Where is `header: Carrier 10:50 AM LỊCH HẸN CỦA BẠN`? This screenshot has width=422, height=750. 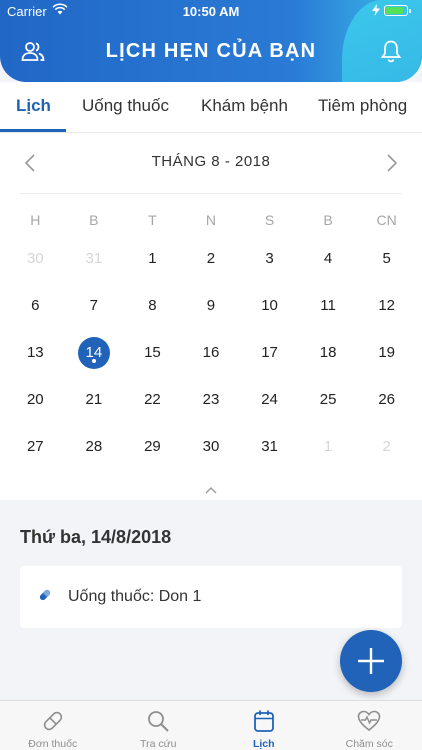 header: Carrier 10:50 AM LỊCH HẸN CỦA BẠN is located at coordinates (211, 41).